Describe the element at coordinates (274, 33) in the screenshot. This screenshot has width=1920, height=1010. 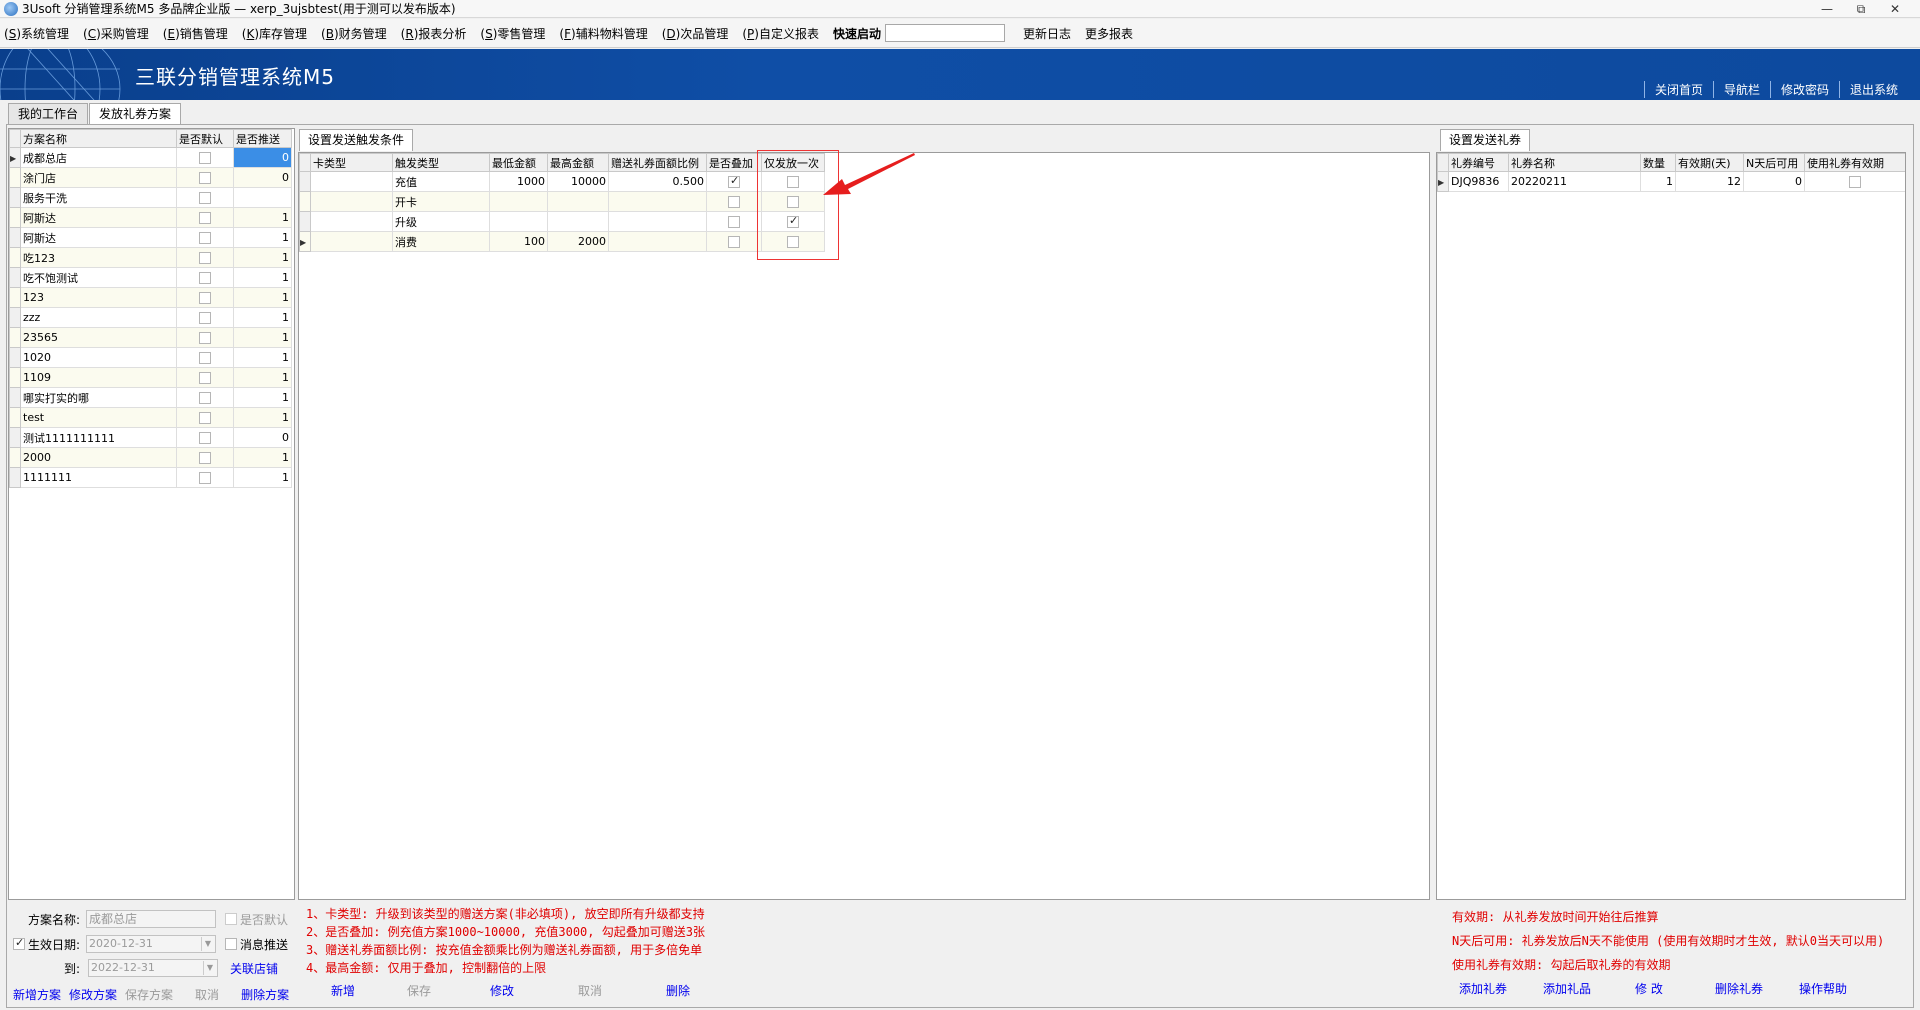
I see `menu-inventory: (K)库存管理` at that location.